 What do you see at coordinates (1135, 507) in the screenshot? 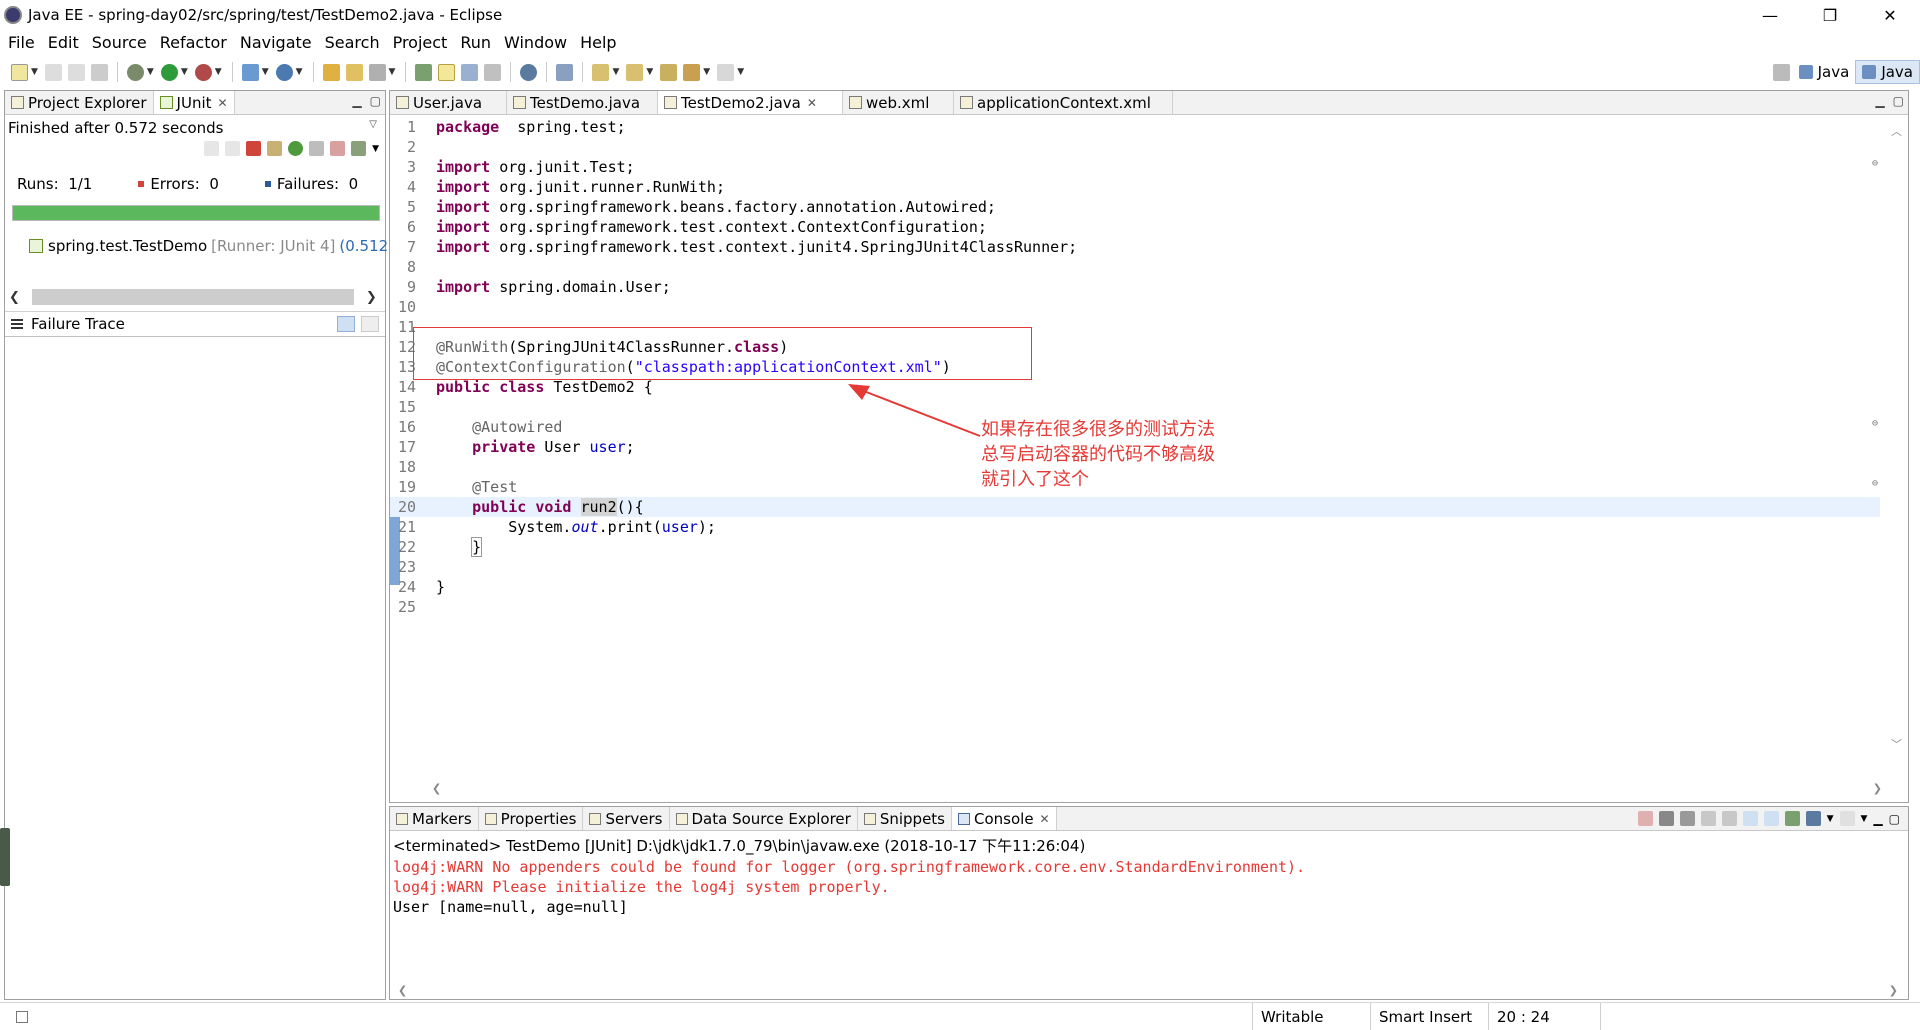
I see `code-line: 20 public void run2(){` at bounding box center [1135, 507].